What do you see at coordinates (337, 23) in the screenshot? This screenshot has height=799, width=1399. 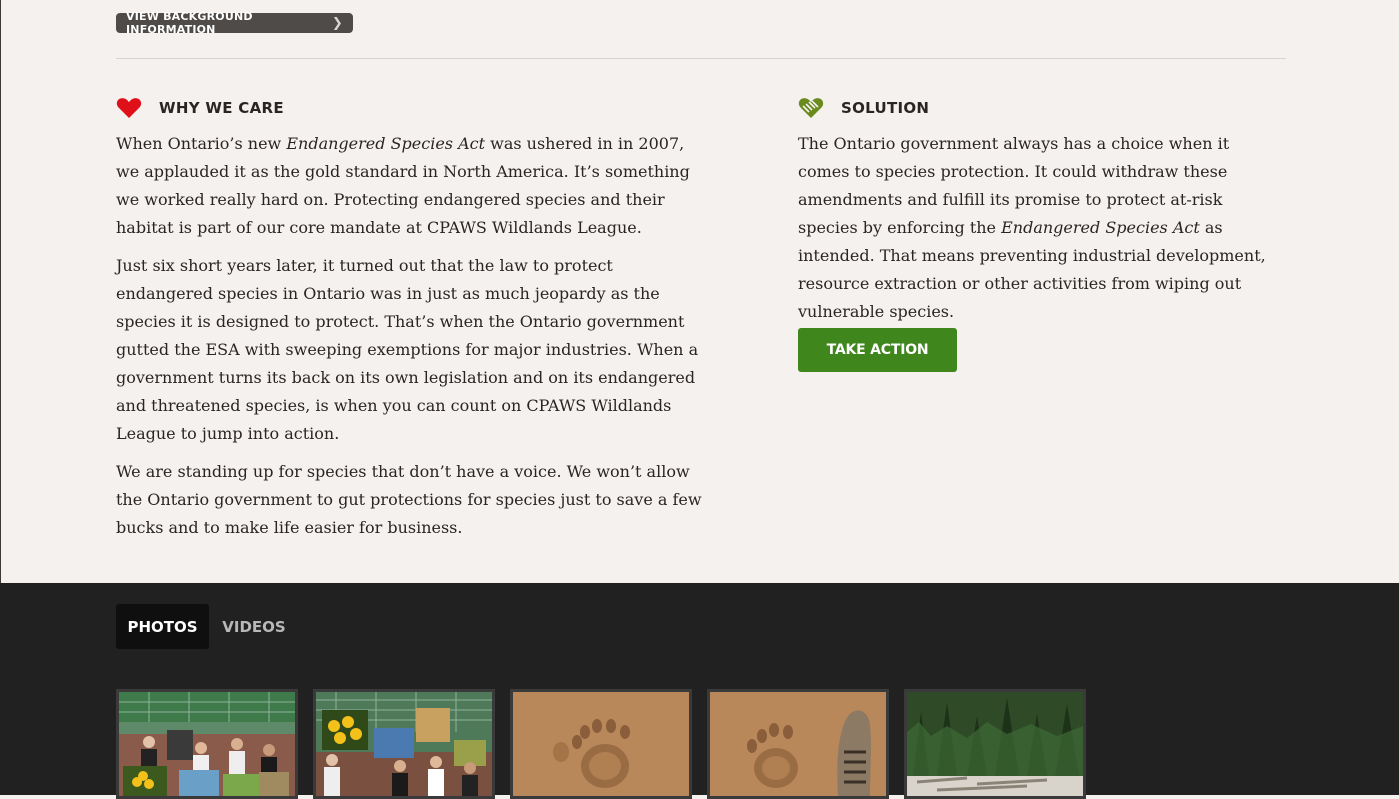 I see `chevron-right-icon: ❯` at bounding box center [337, 23].